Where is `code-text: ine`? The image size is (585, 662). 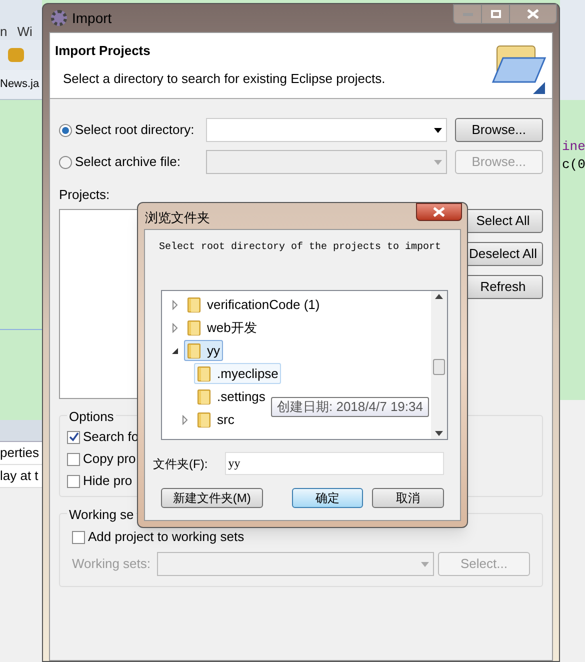
code-text: ine is located at coordinates (573, 147).